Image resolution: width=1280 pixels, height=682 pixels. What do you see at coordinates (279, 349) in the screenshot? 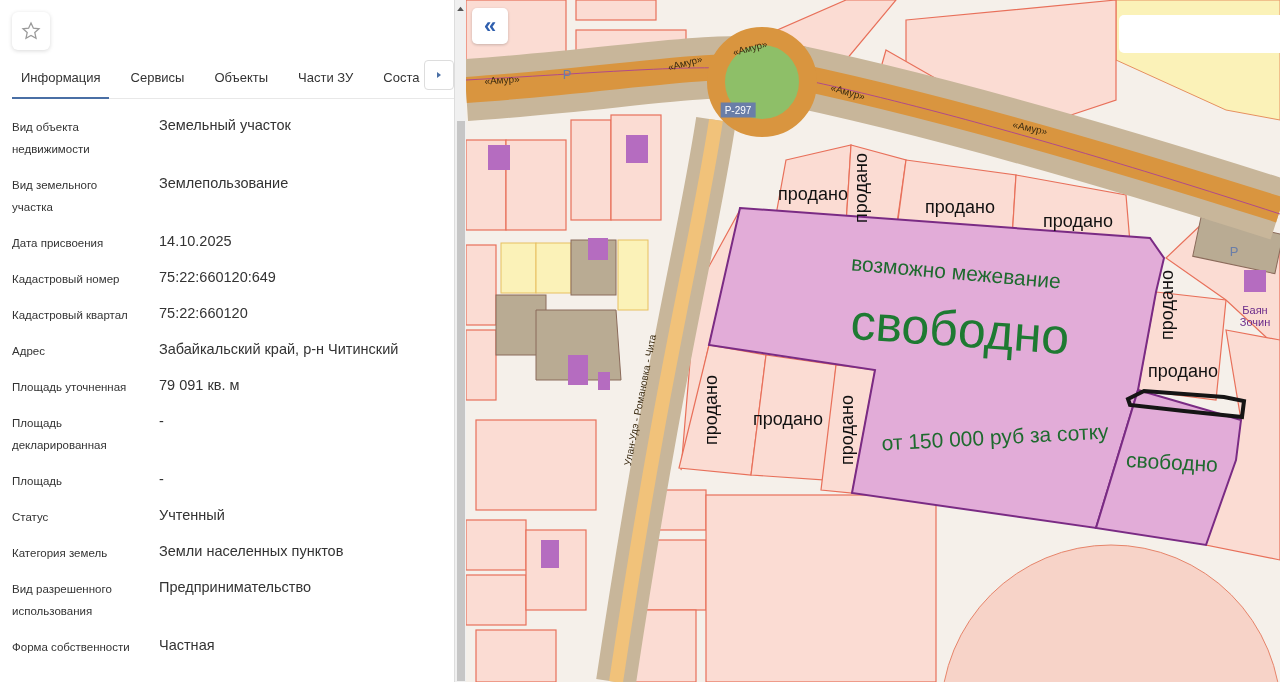
I see `property-value: Забайкальский край, р-н Читинский` at bounding box center [279, 349].